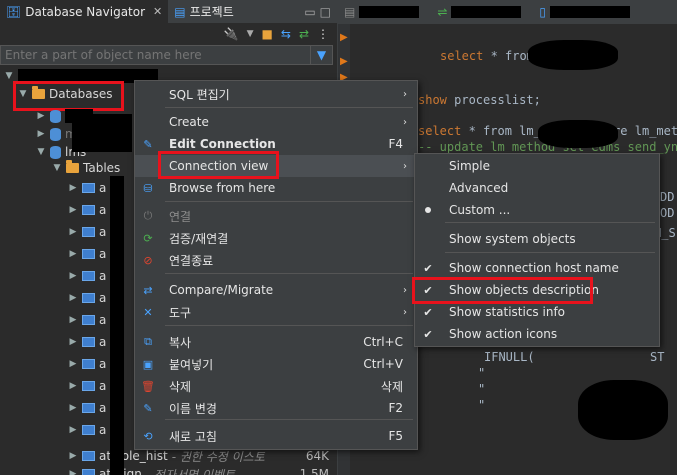 This screenshot has width=677, height=475. Describe the element at coordinates (157, 11) in the screenshot. I see `close-icon: ✕` at that location.